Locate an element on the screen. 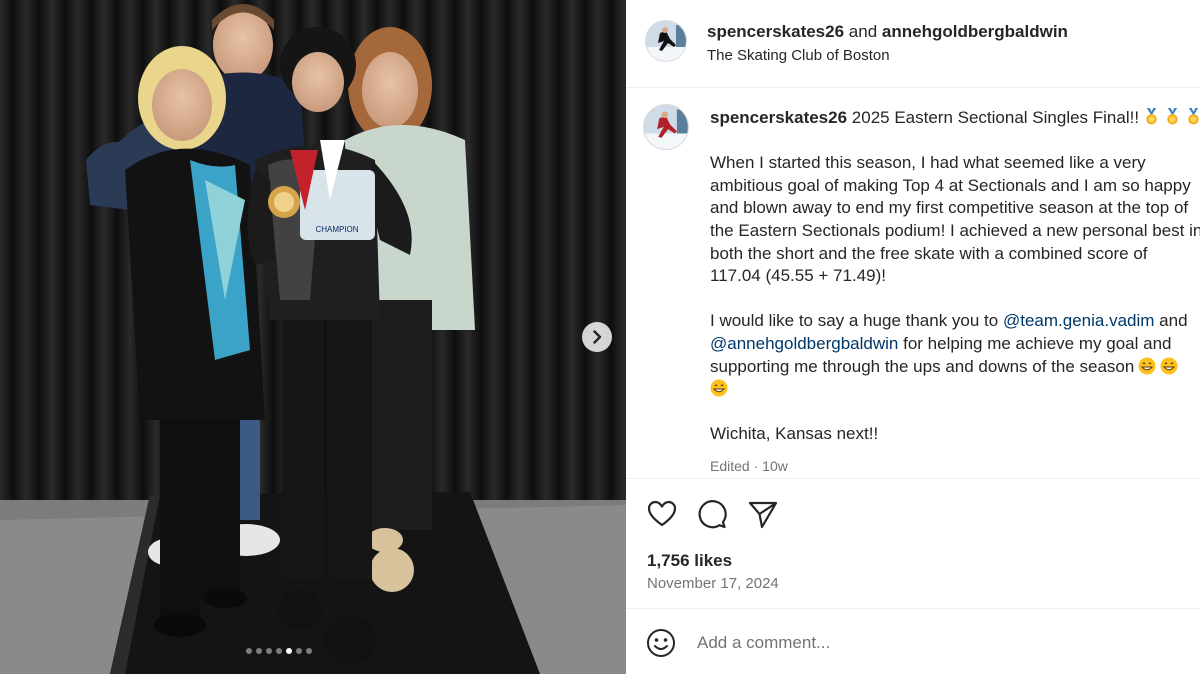 This screenshot has height=674, width=1200. caption-title: 2025 Eastern Sectional Singles Final!! is located at coordinates (995, 117).